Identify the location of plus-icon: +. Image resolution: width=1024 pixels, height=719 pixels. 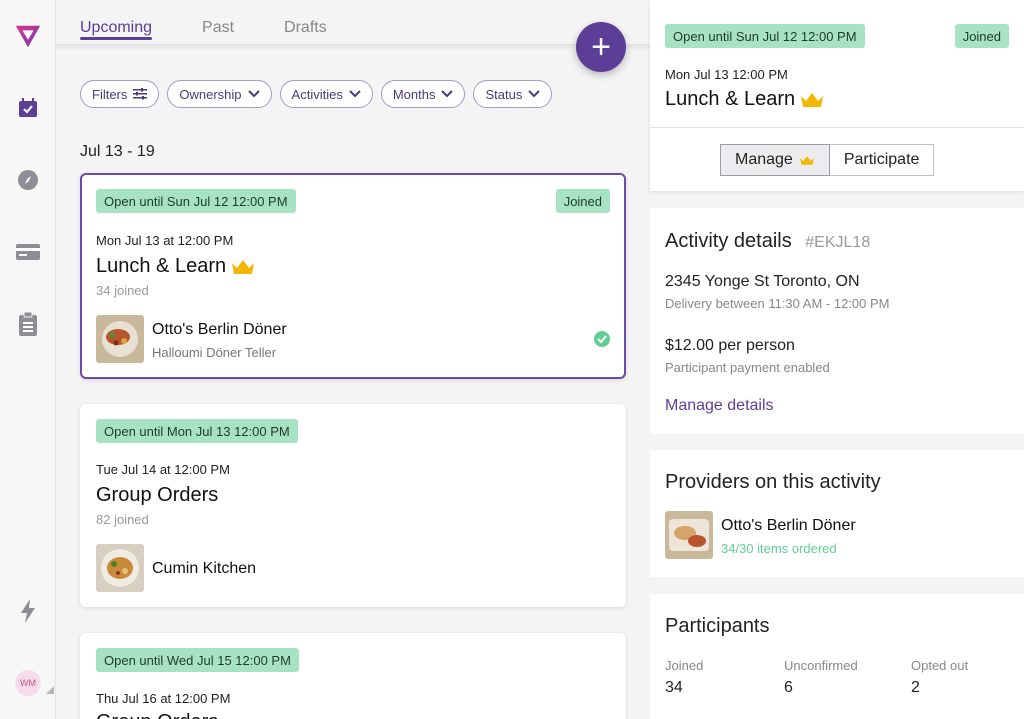
(601, 47).